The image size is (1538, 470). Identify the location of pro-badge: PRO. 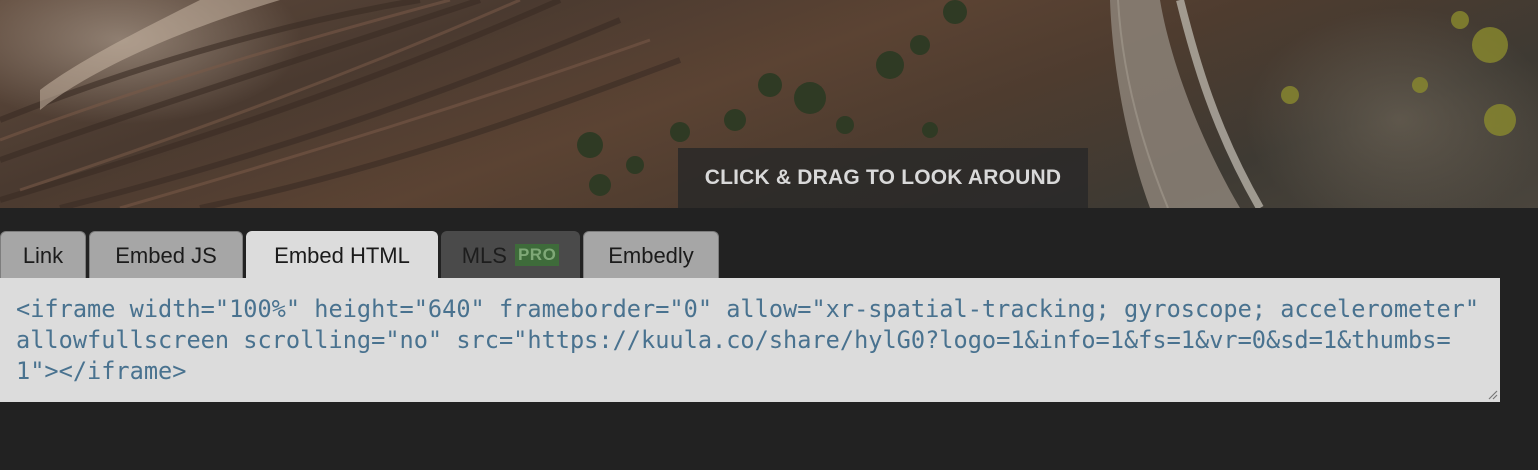
(537, 255).